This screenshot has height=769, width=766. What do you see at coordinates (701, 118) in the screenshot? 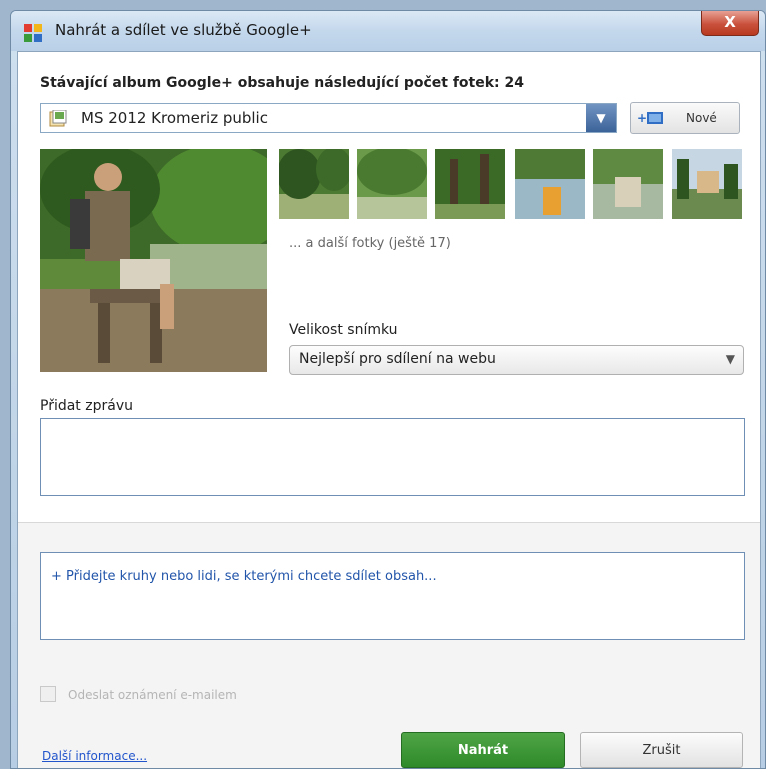
I see `new-album-label: Nové` at bounding box center [701, 118].